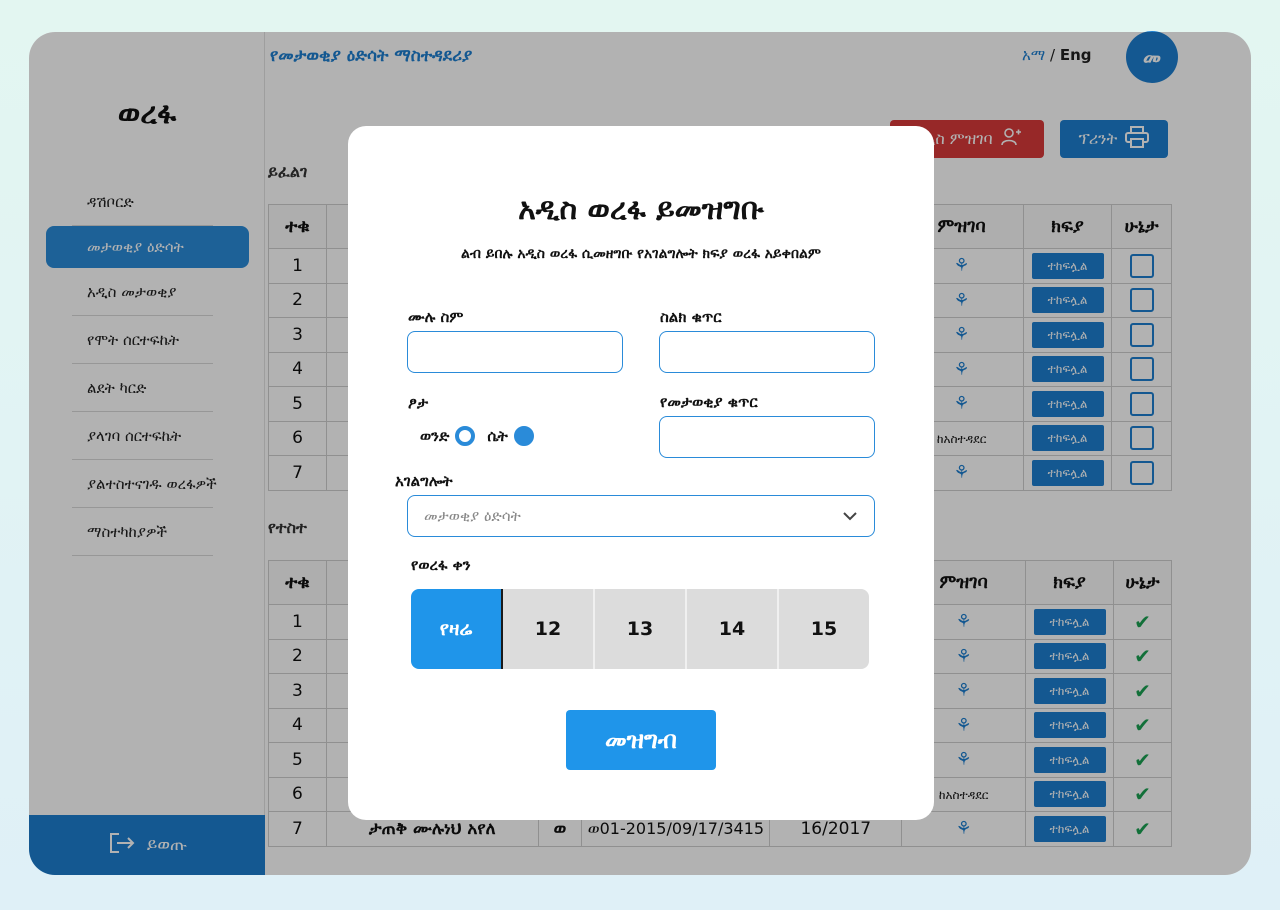 The width and height of the screenshot is (1280, 910). I want to click on date-option-today: የዛሬ, so click(457, 629).